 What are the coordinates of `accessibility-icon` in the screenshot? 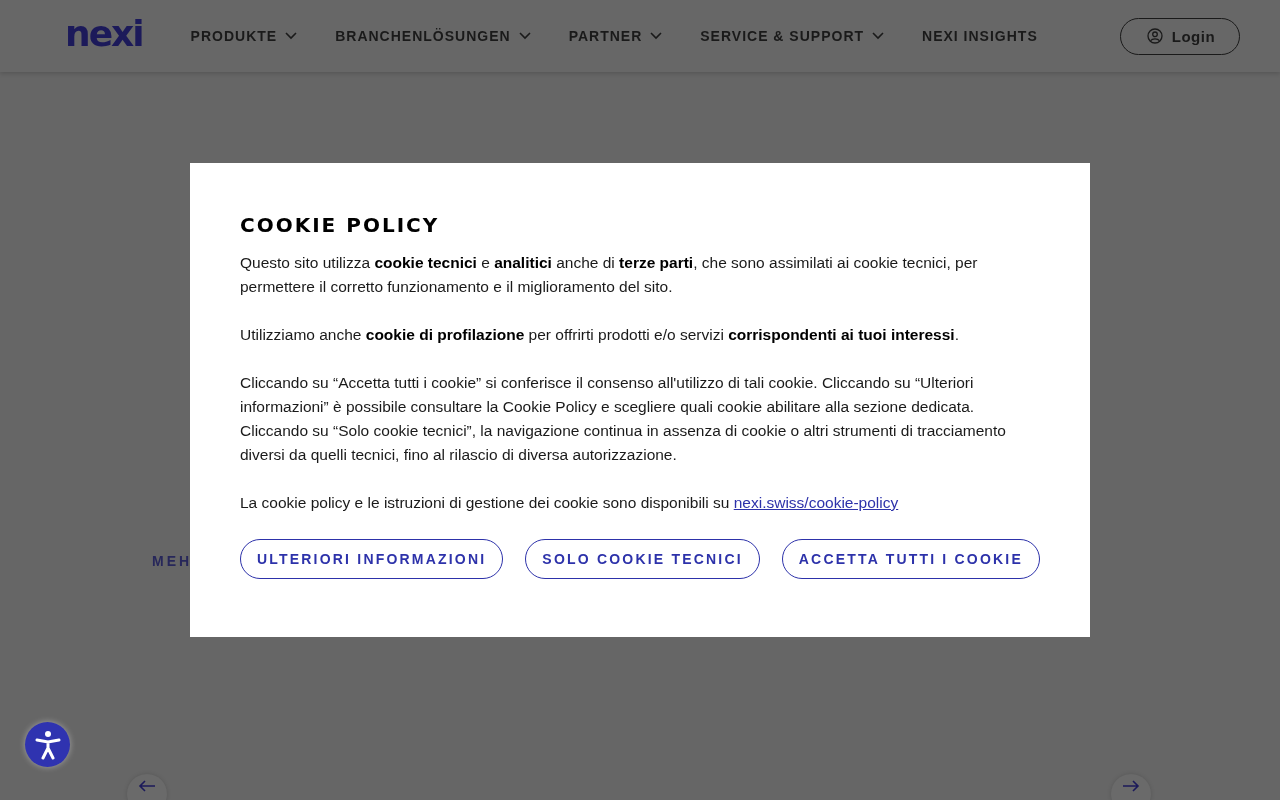 It's located at (47, 744).